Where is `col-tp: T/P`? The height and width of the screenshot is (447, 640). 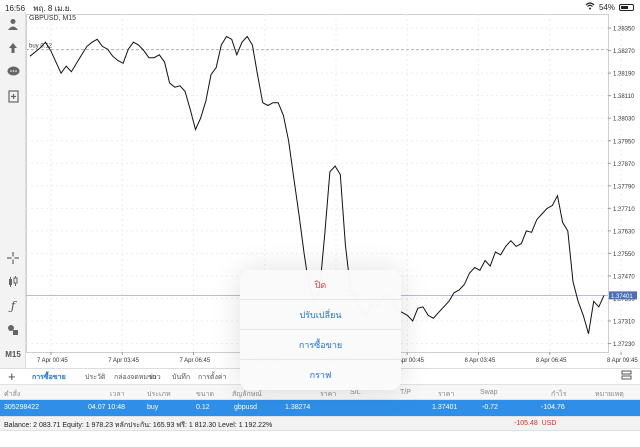 col-tp: T/P is located at coordinates (405, 392).